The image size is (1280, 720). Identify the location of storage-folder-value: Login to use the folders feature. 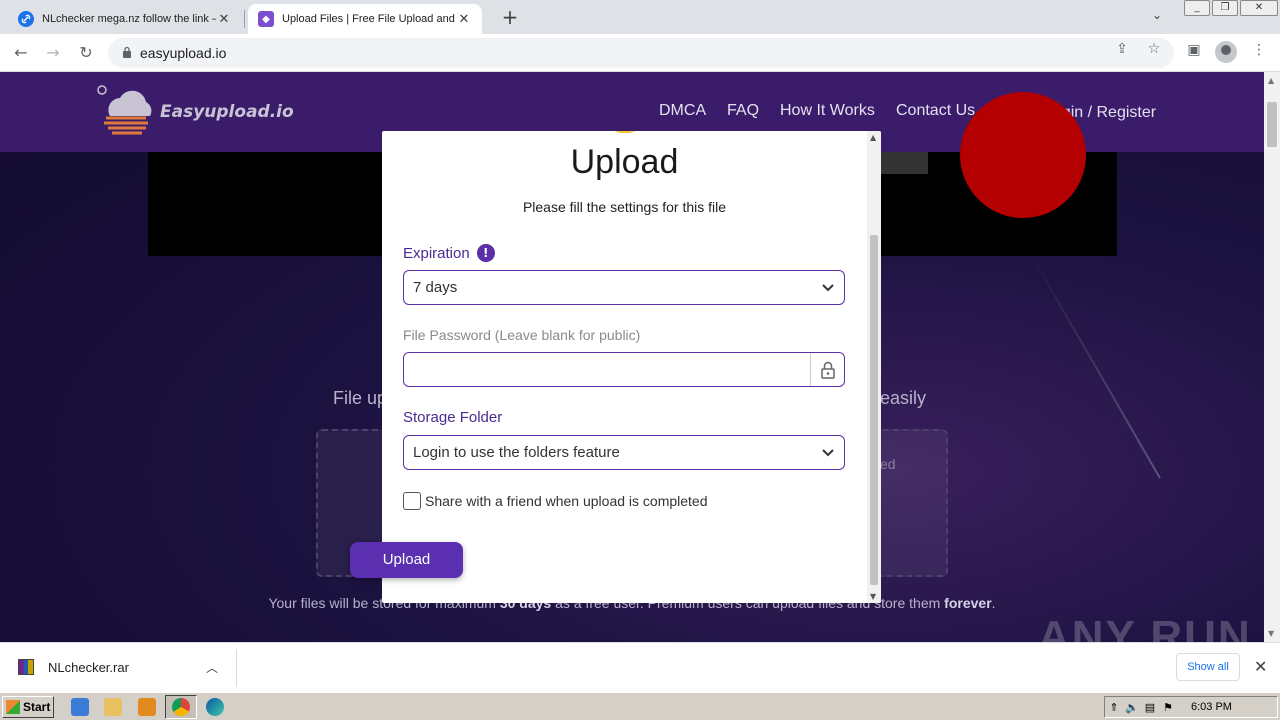
(516, 452).